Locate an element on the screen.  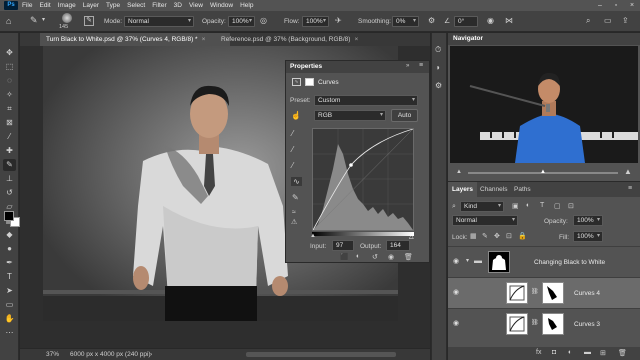
smoothing-field: 0% is located at coordinates (405, 21).